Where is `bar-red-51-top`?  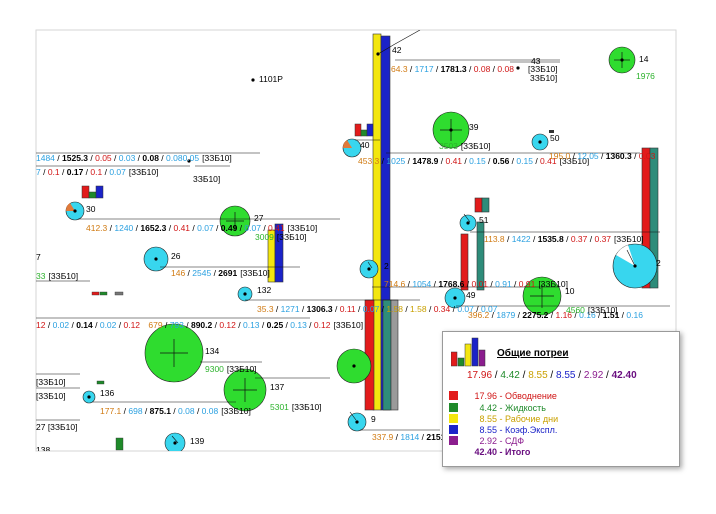 bar-red-51-top is located at coordinates (478, 205).